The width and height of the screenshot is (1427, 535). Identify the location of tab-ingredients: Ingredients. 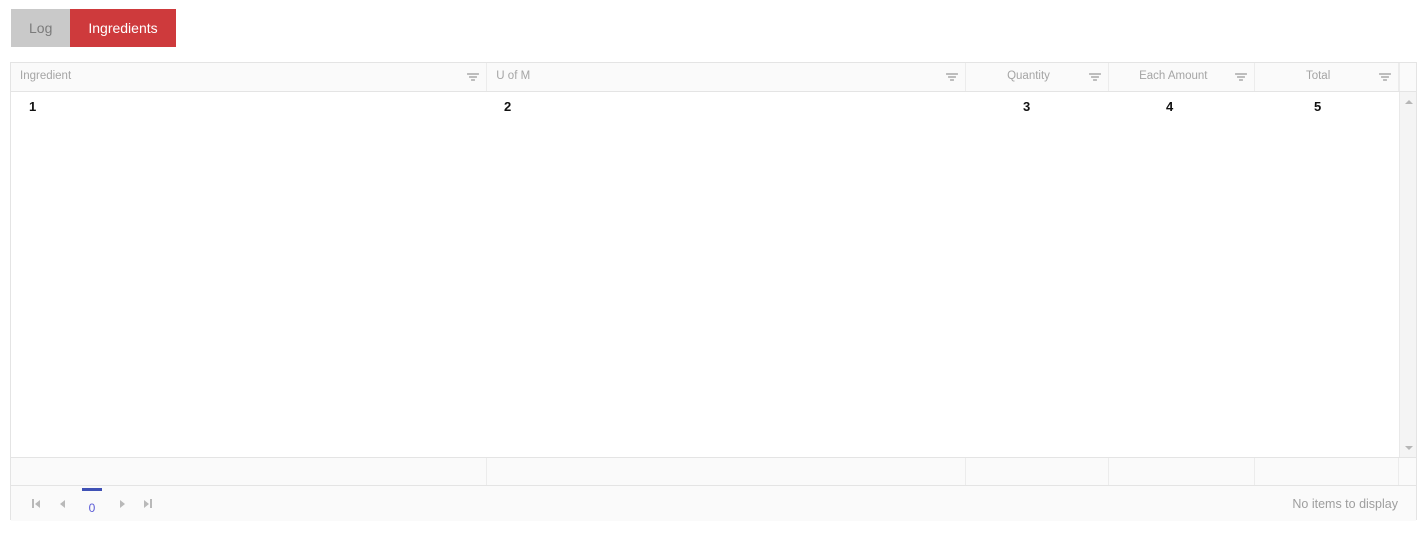
(123, 28).